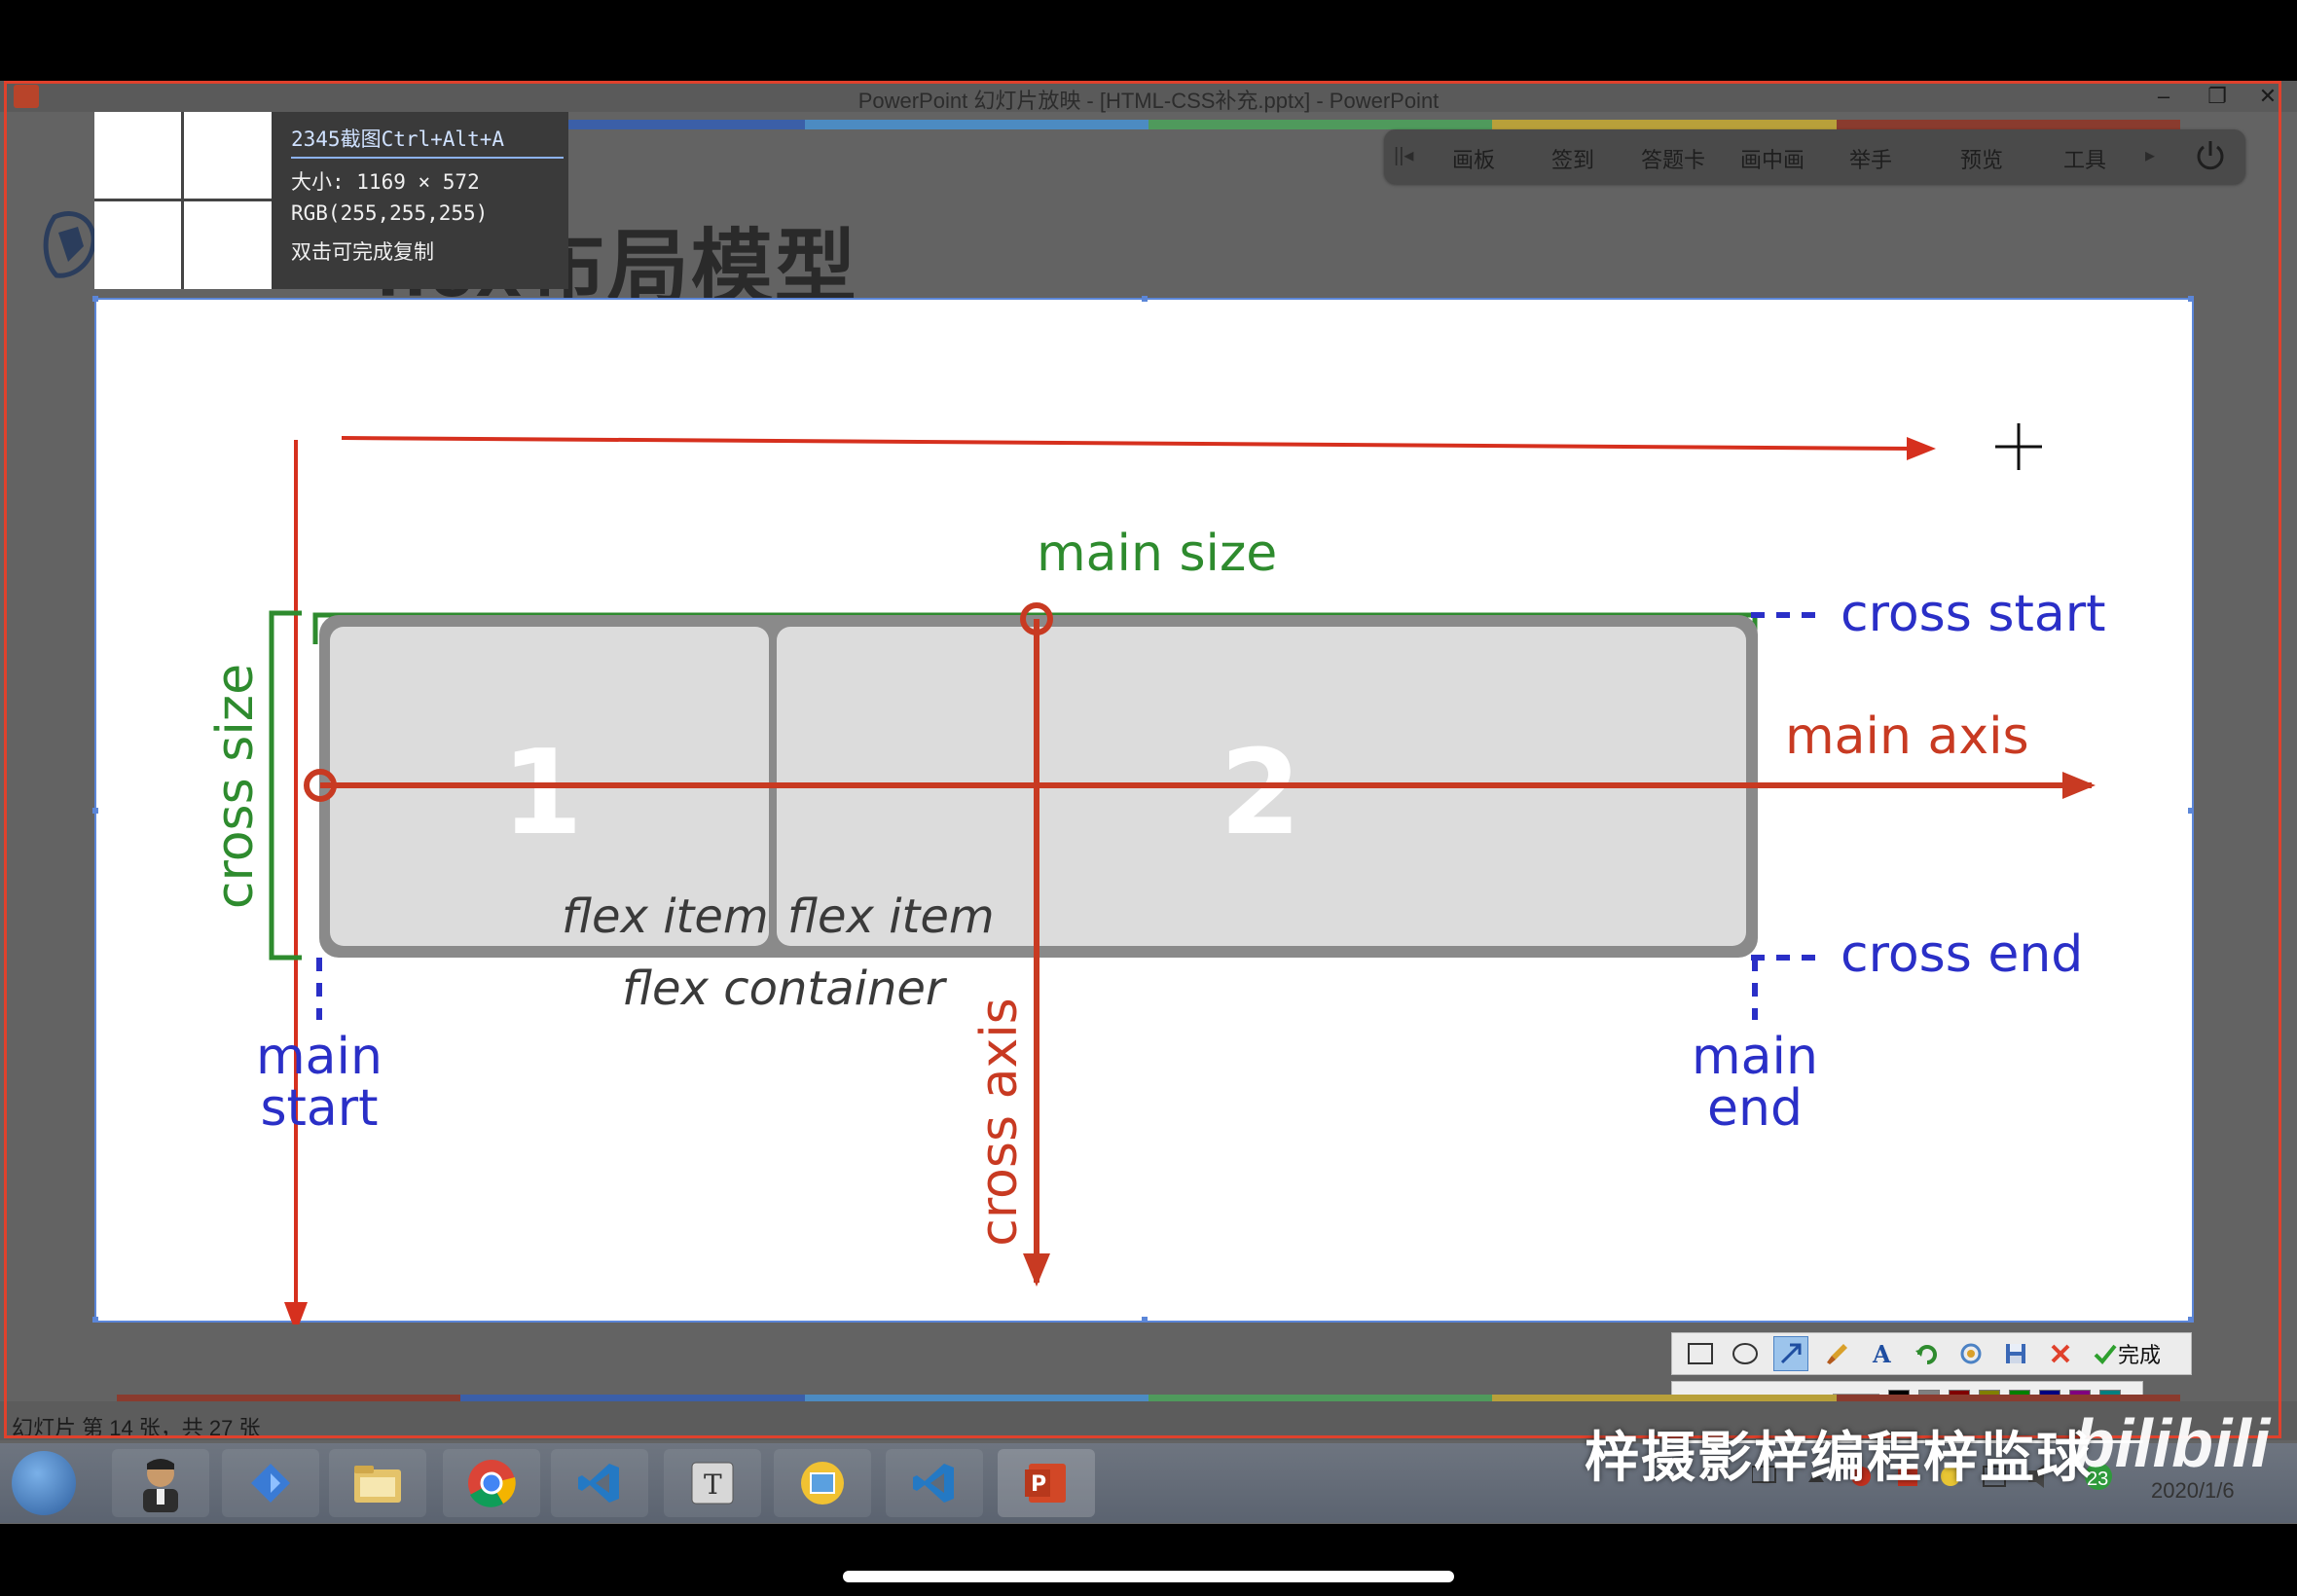 This screenshot has height=1596, width=2297. I want to click on user-avatar, so click(160, 1483).